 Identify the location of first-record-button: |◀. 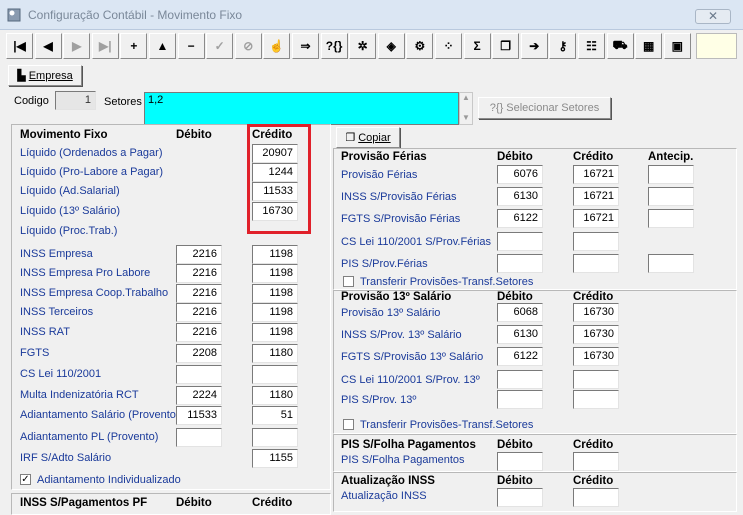
(19, 46).